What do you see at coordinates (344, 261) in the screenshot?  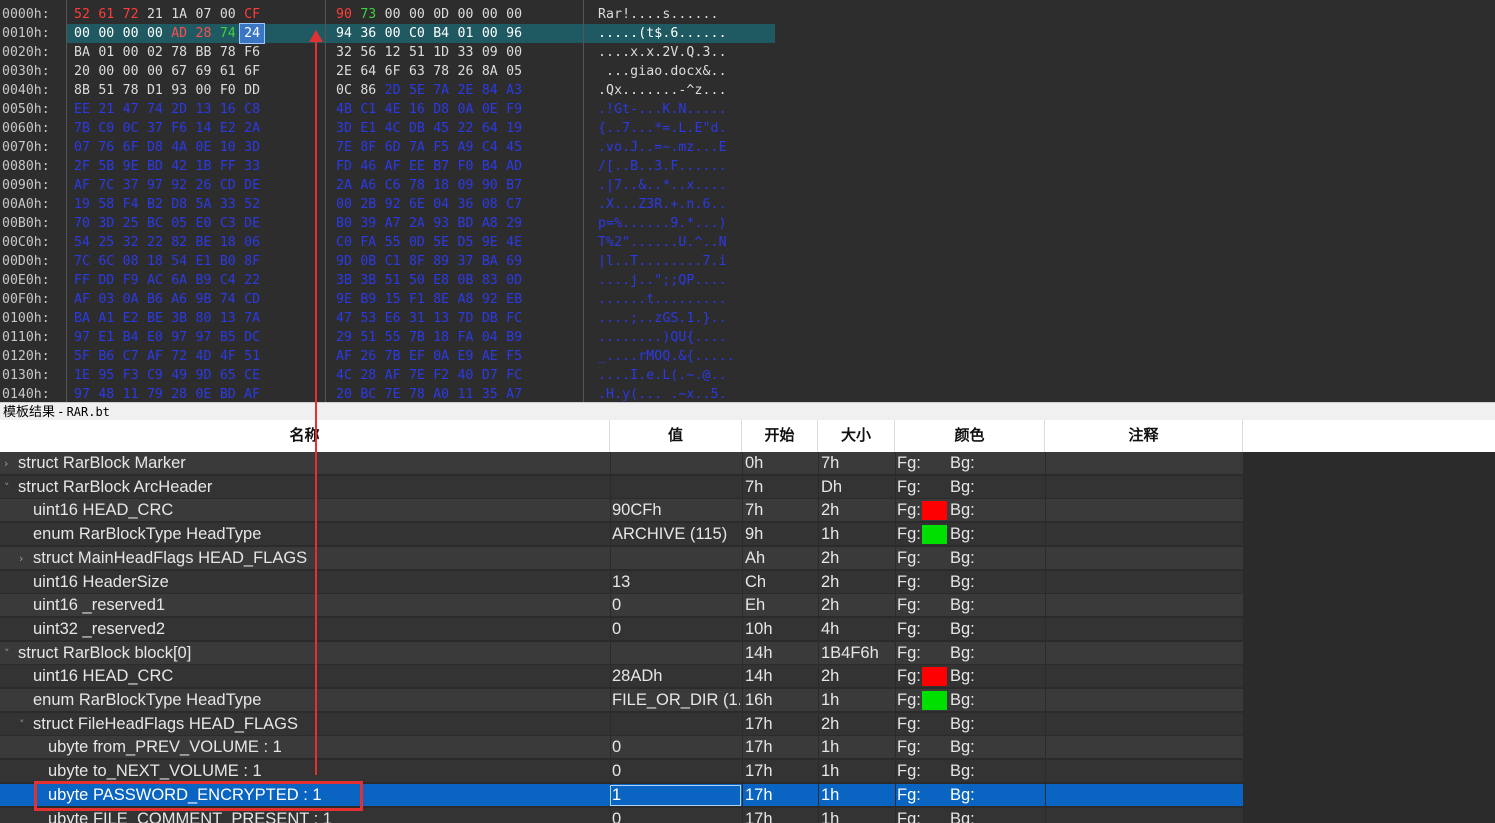 I see `hex-byte: 9D` at bounding box center [344, 261].